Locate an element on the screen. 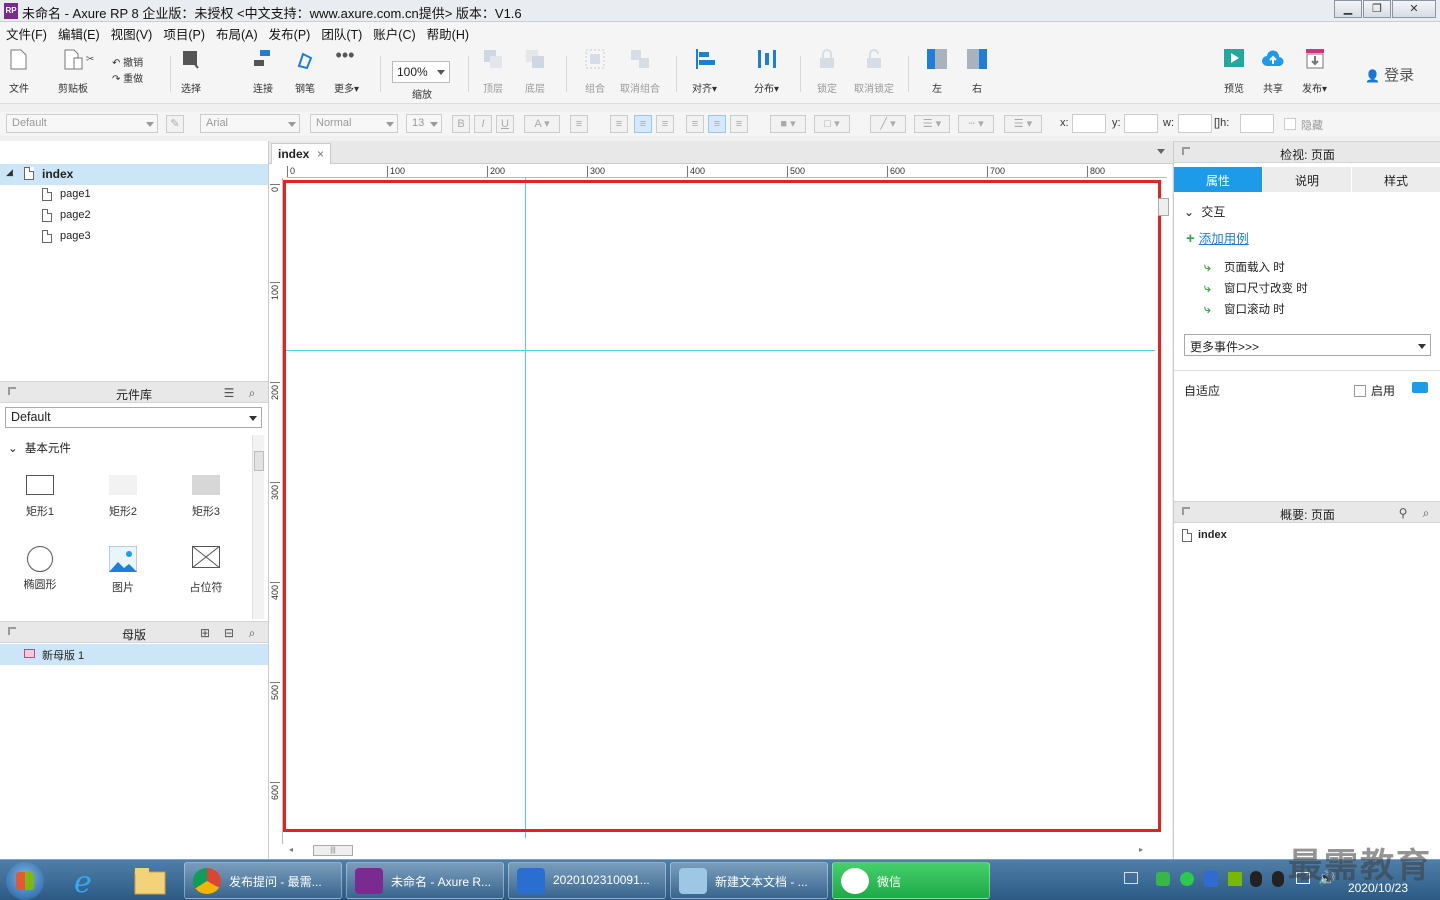  task-wechat: 微信 is located at coordinates (911, 880).